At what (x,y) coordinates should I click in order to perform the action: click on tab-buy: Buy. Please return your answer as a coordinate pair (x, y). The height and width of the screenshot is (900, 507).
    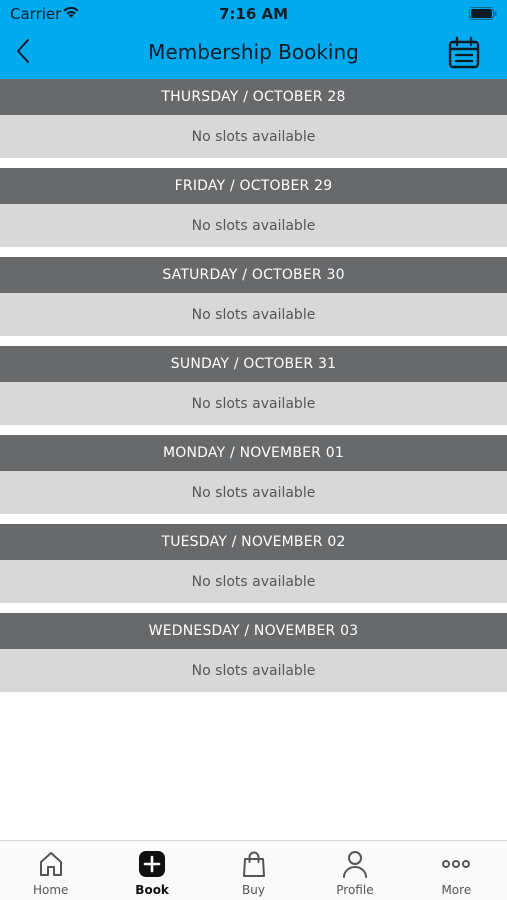
    Looking at the image, I should click on (253, 870).